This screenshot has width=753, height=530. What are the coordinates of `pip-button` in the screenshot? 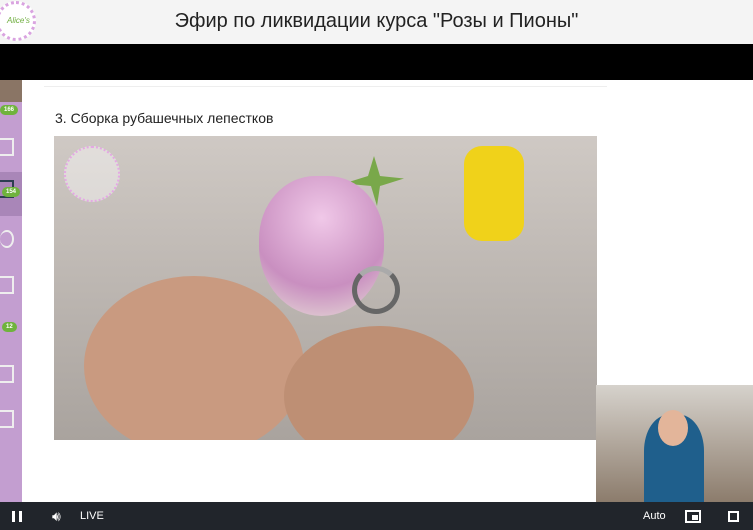 It's located at (693, 516).